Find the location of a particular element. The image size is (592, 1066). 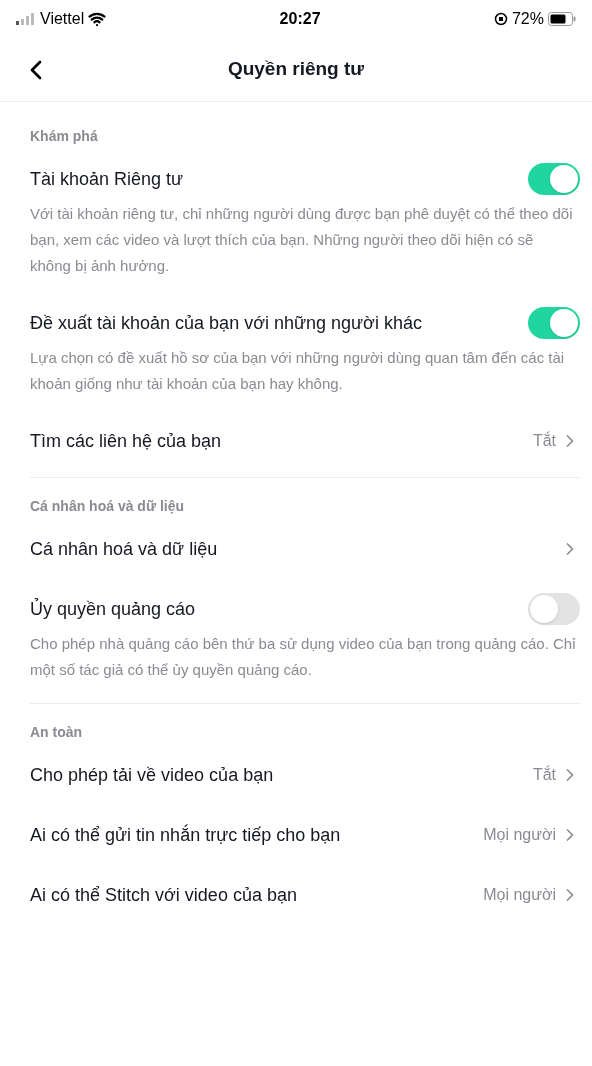

battery-percent: 72% is located at coordinates (527, 19).